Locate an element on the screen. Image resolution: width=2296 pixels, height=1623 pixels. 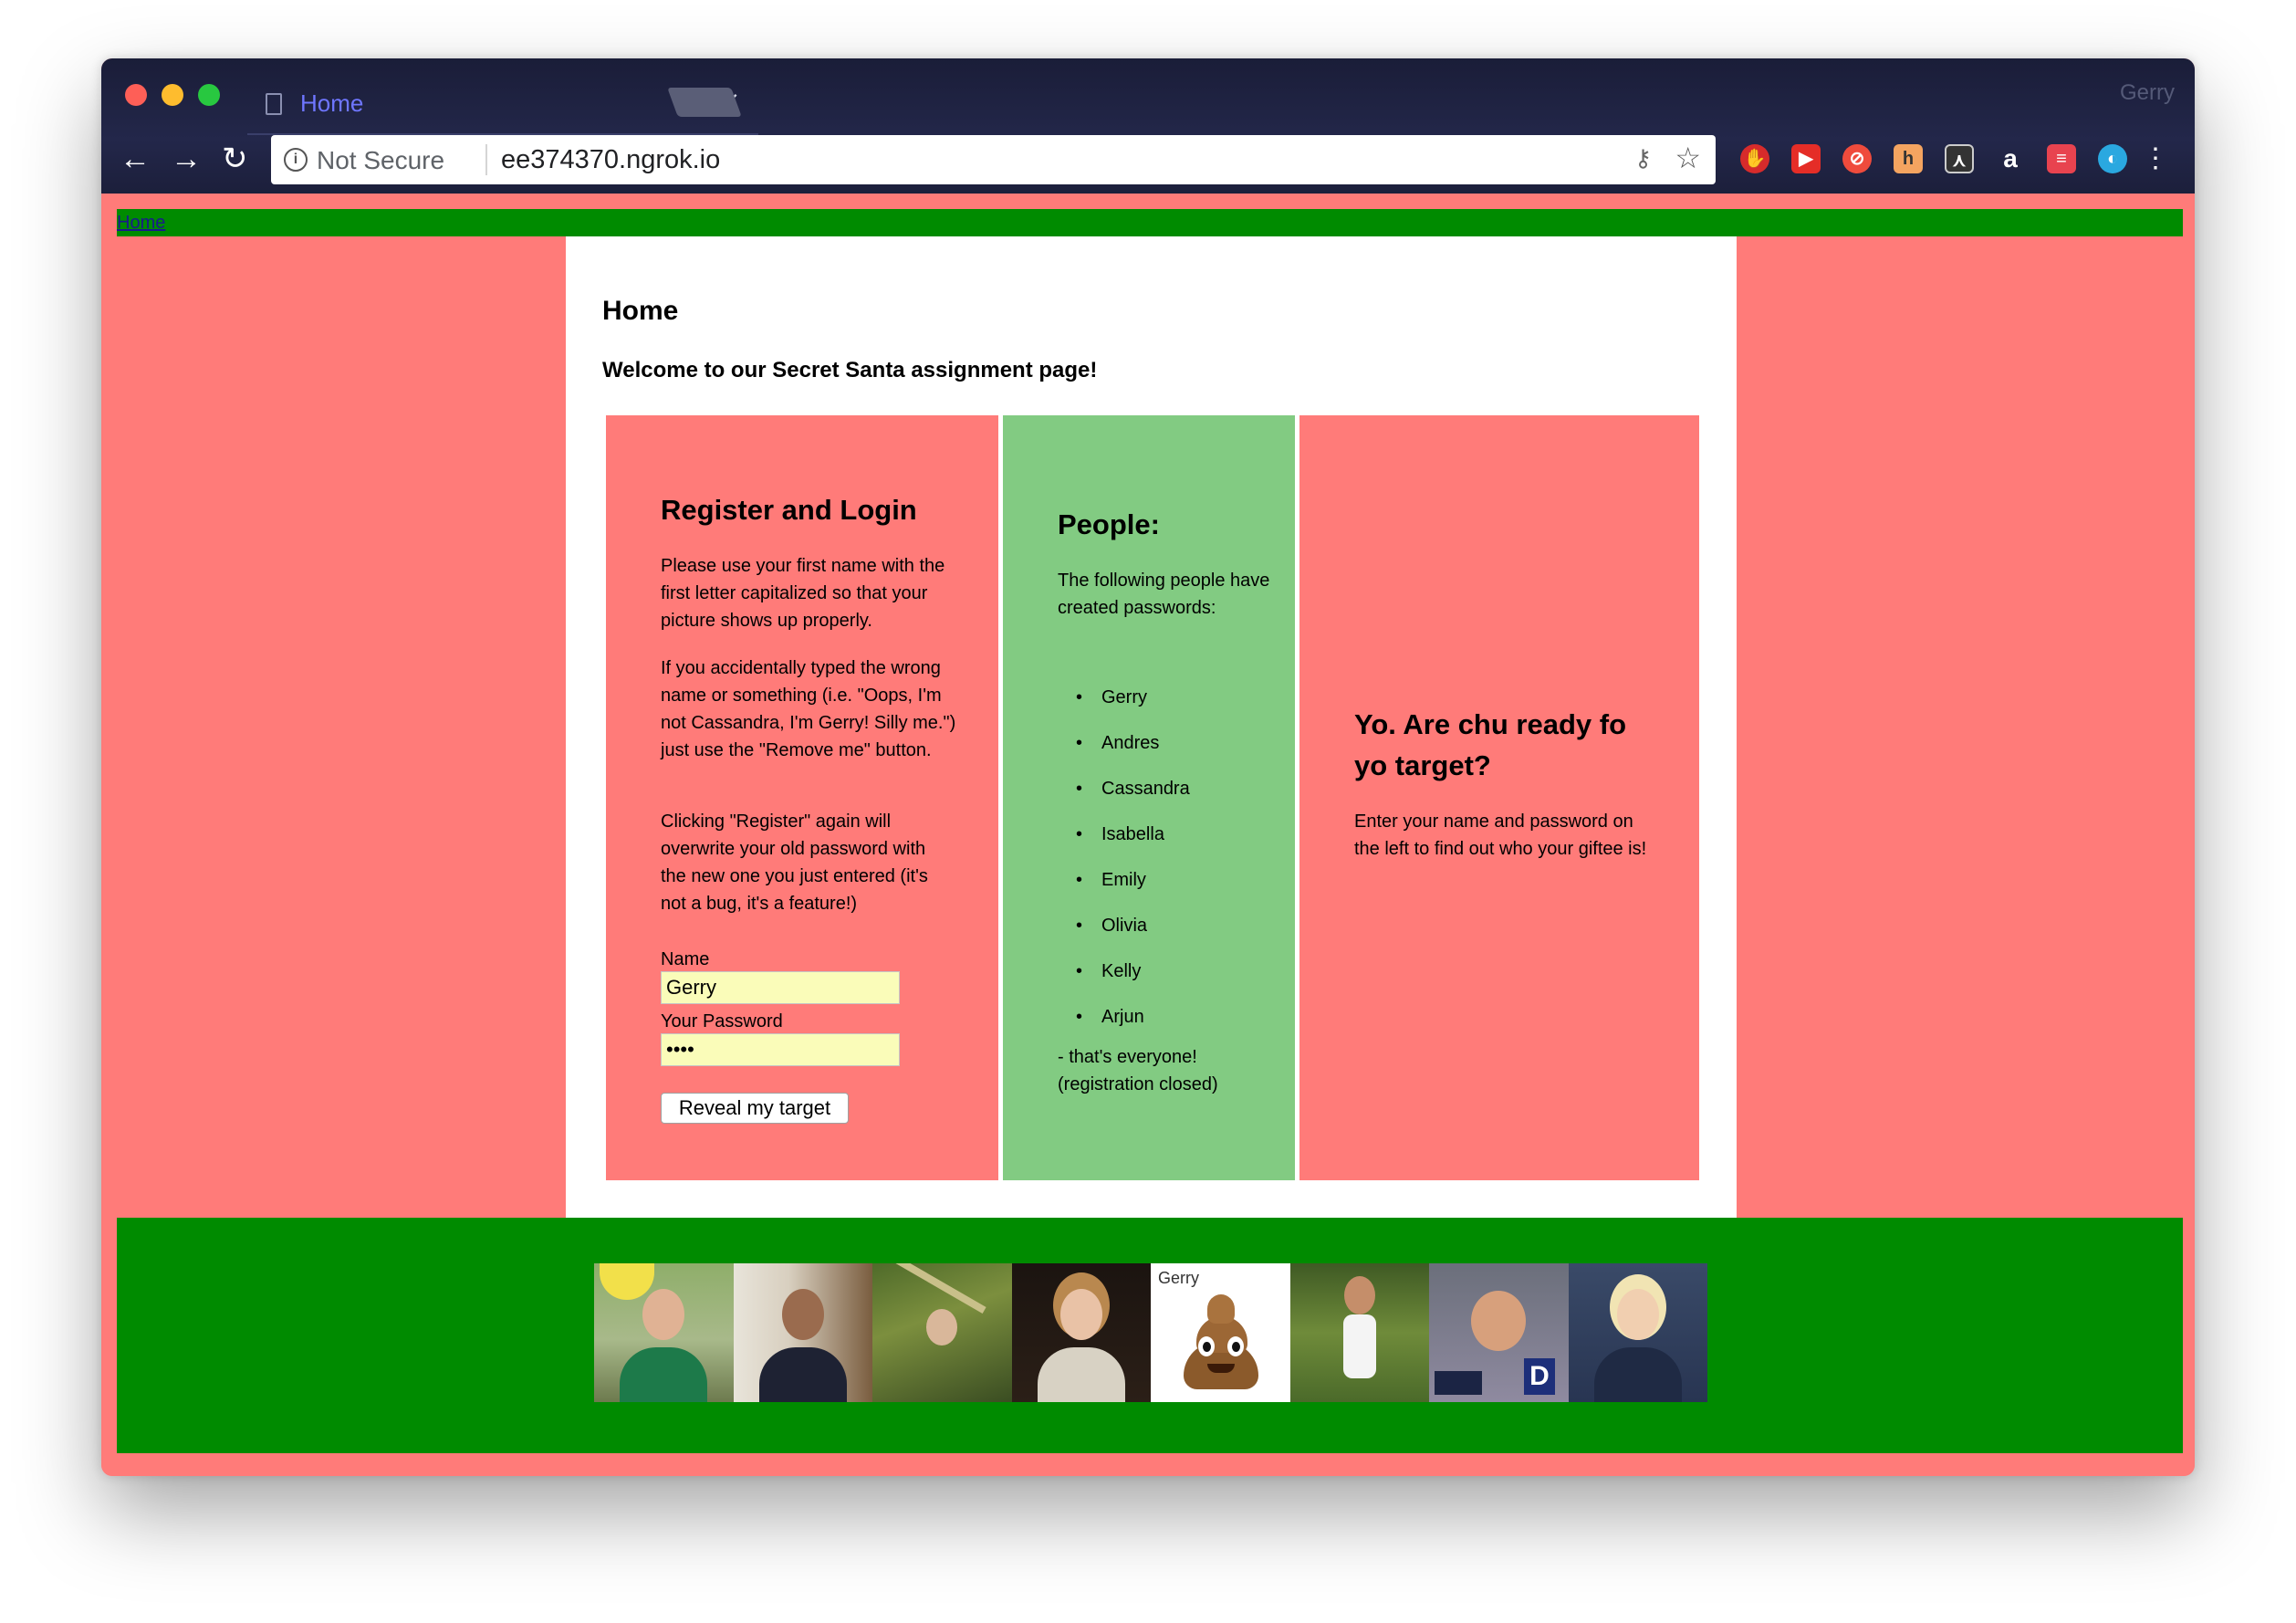
march-madness-logo is located at coordinates (1459, 1383).